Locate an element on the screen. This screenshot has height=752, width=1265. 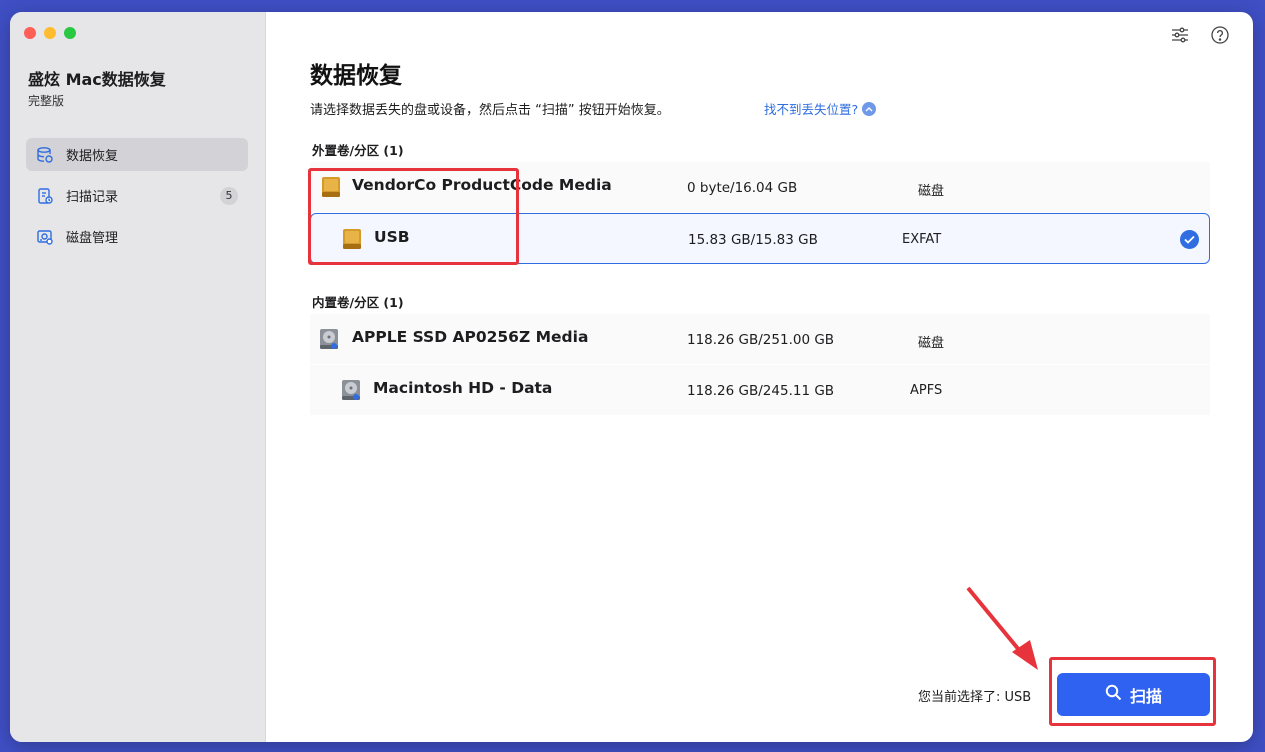
page-subtitle: 请选择数据丢失的盘或设备，然后点击 “扫描” 按钮开始恢复。 is located at coordinates (490, 110).